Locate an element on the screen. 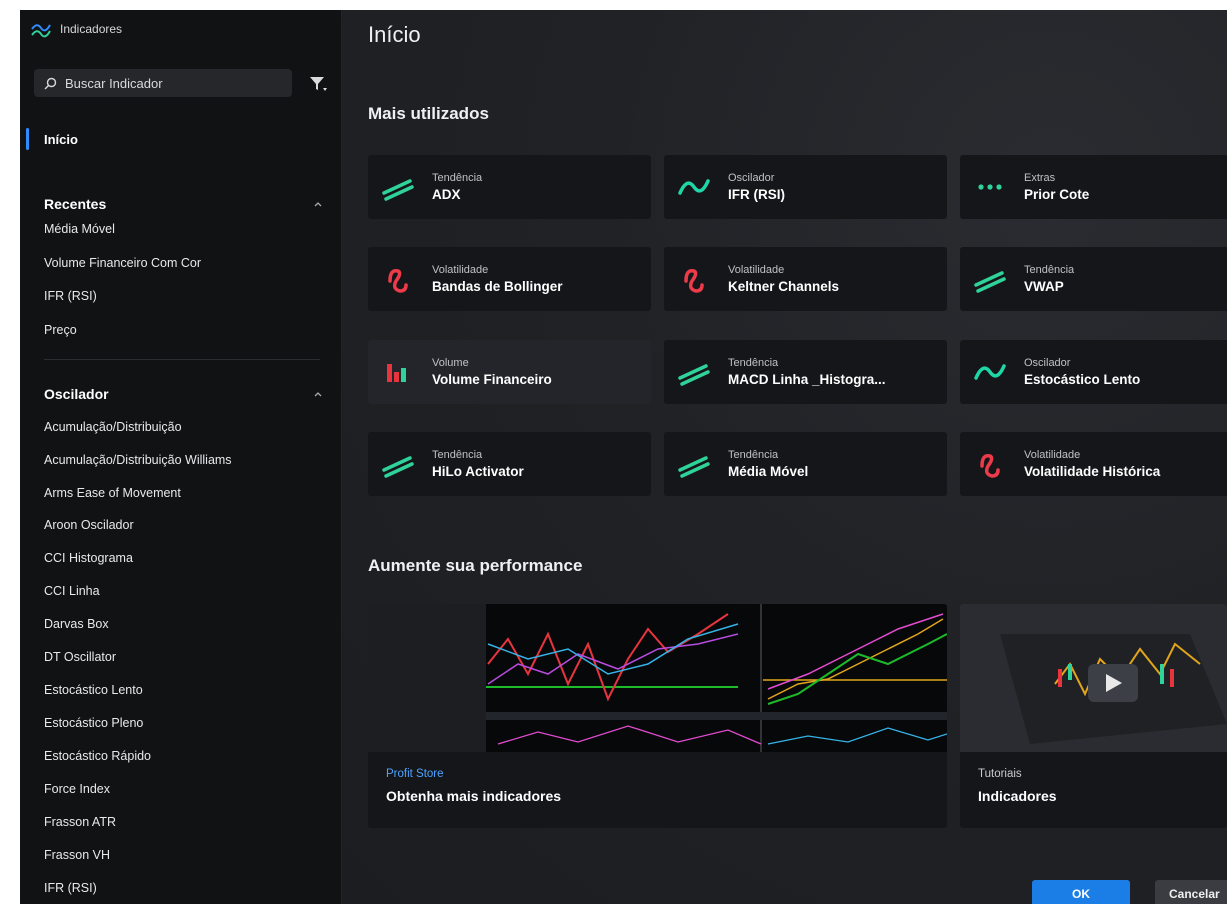 This screenshot has height=904, width=1227. recent-item: Preço is located at coordinates (60, 330).